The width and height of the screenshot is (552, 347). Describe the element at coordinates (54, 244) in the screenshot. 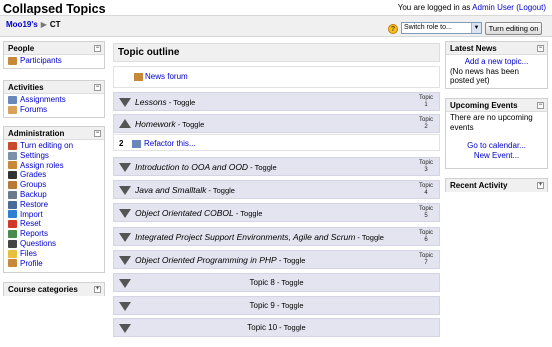

I see `sidebar-item-questions: Questions` at that location.